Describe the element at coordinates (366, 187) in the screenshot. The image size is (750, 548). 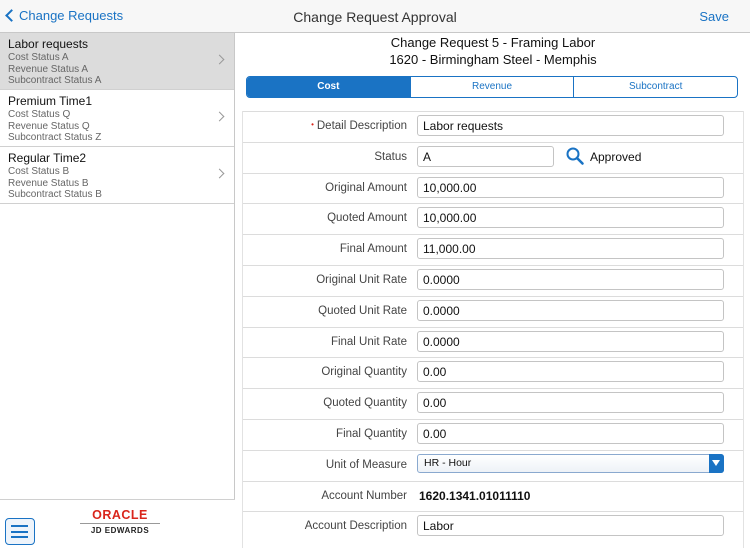
I see `original-amount-label: Original Amount` at that location.